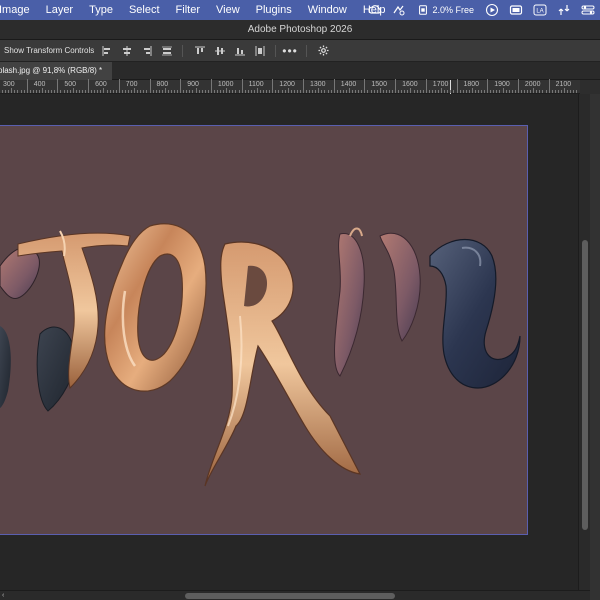  I want to click on play-icon, so click(492, 10).